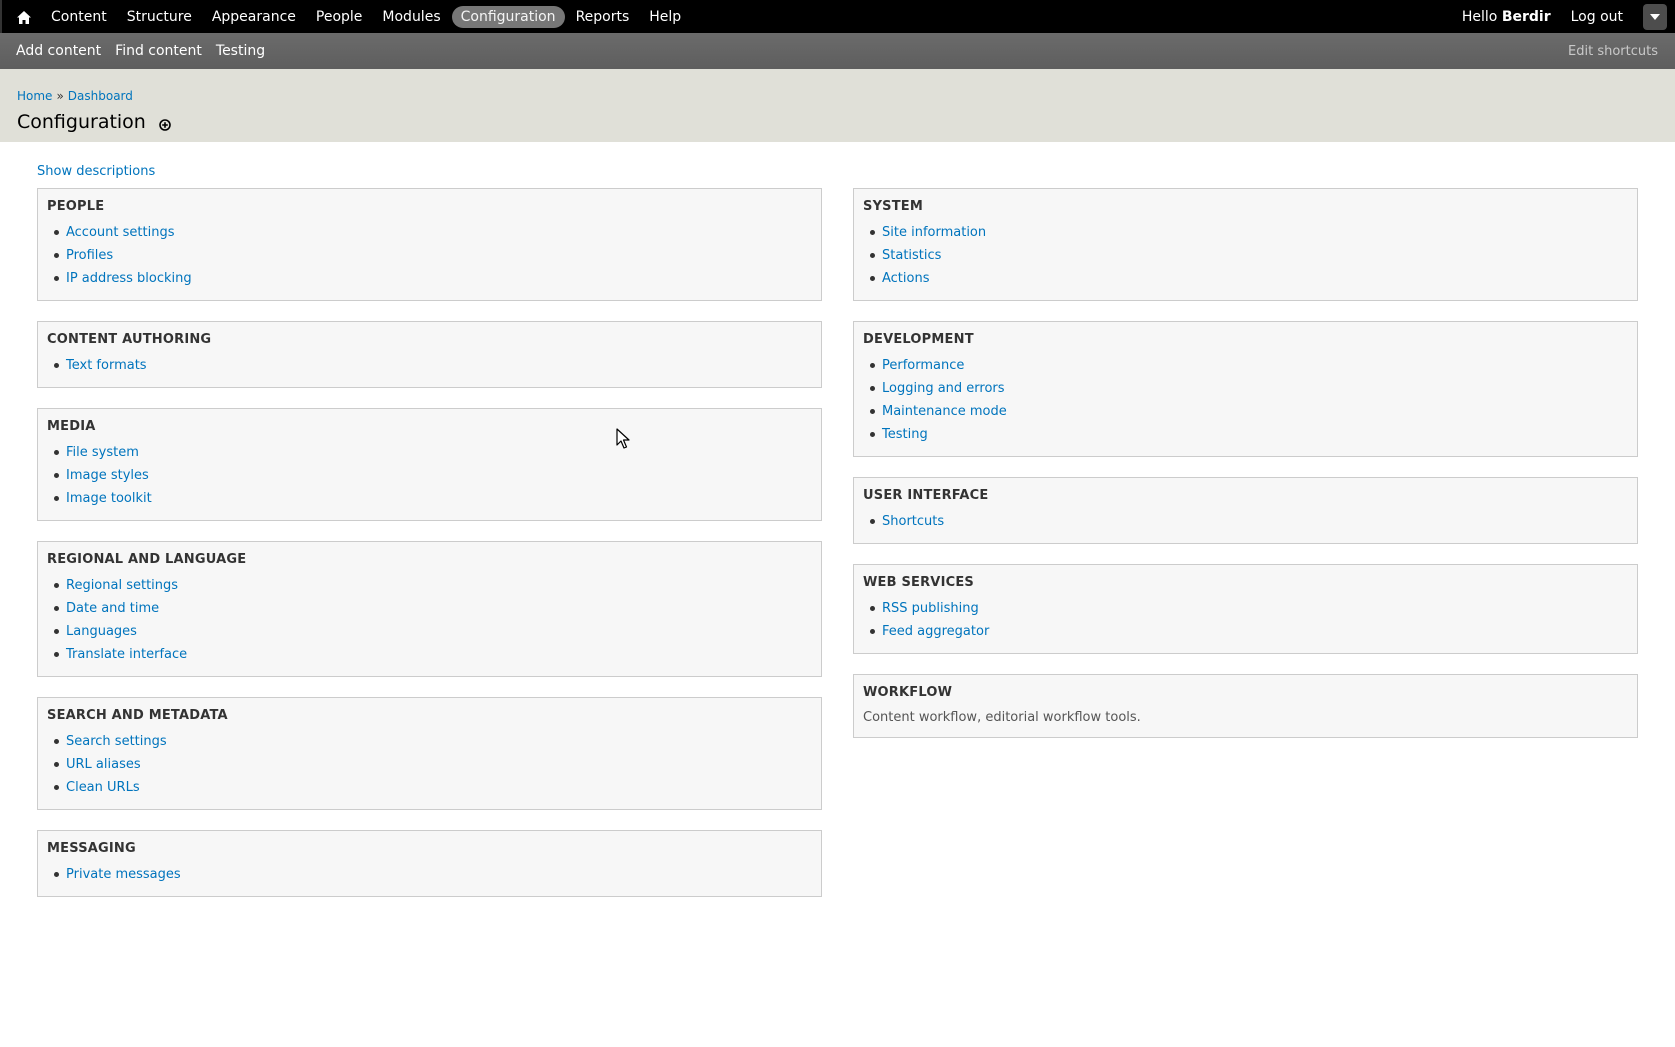 The image size is (1675, 1047). I want to click on panel-link-list: Text formats, so click(429, 365).